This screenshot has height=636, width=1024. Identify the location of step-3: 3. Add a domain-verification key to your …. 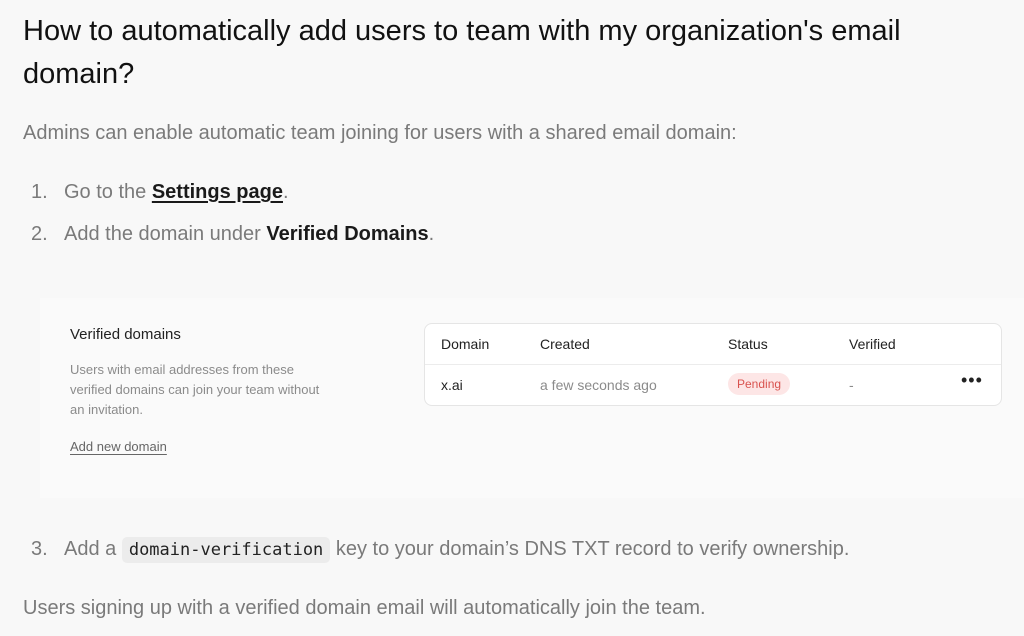
(440, 549).